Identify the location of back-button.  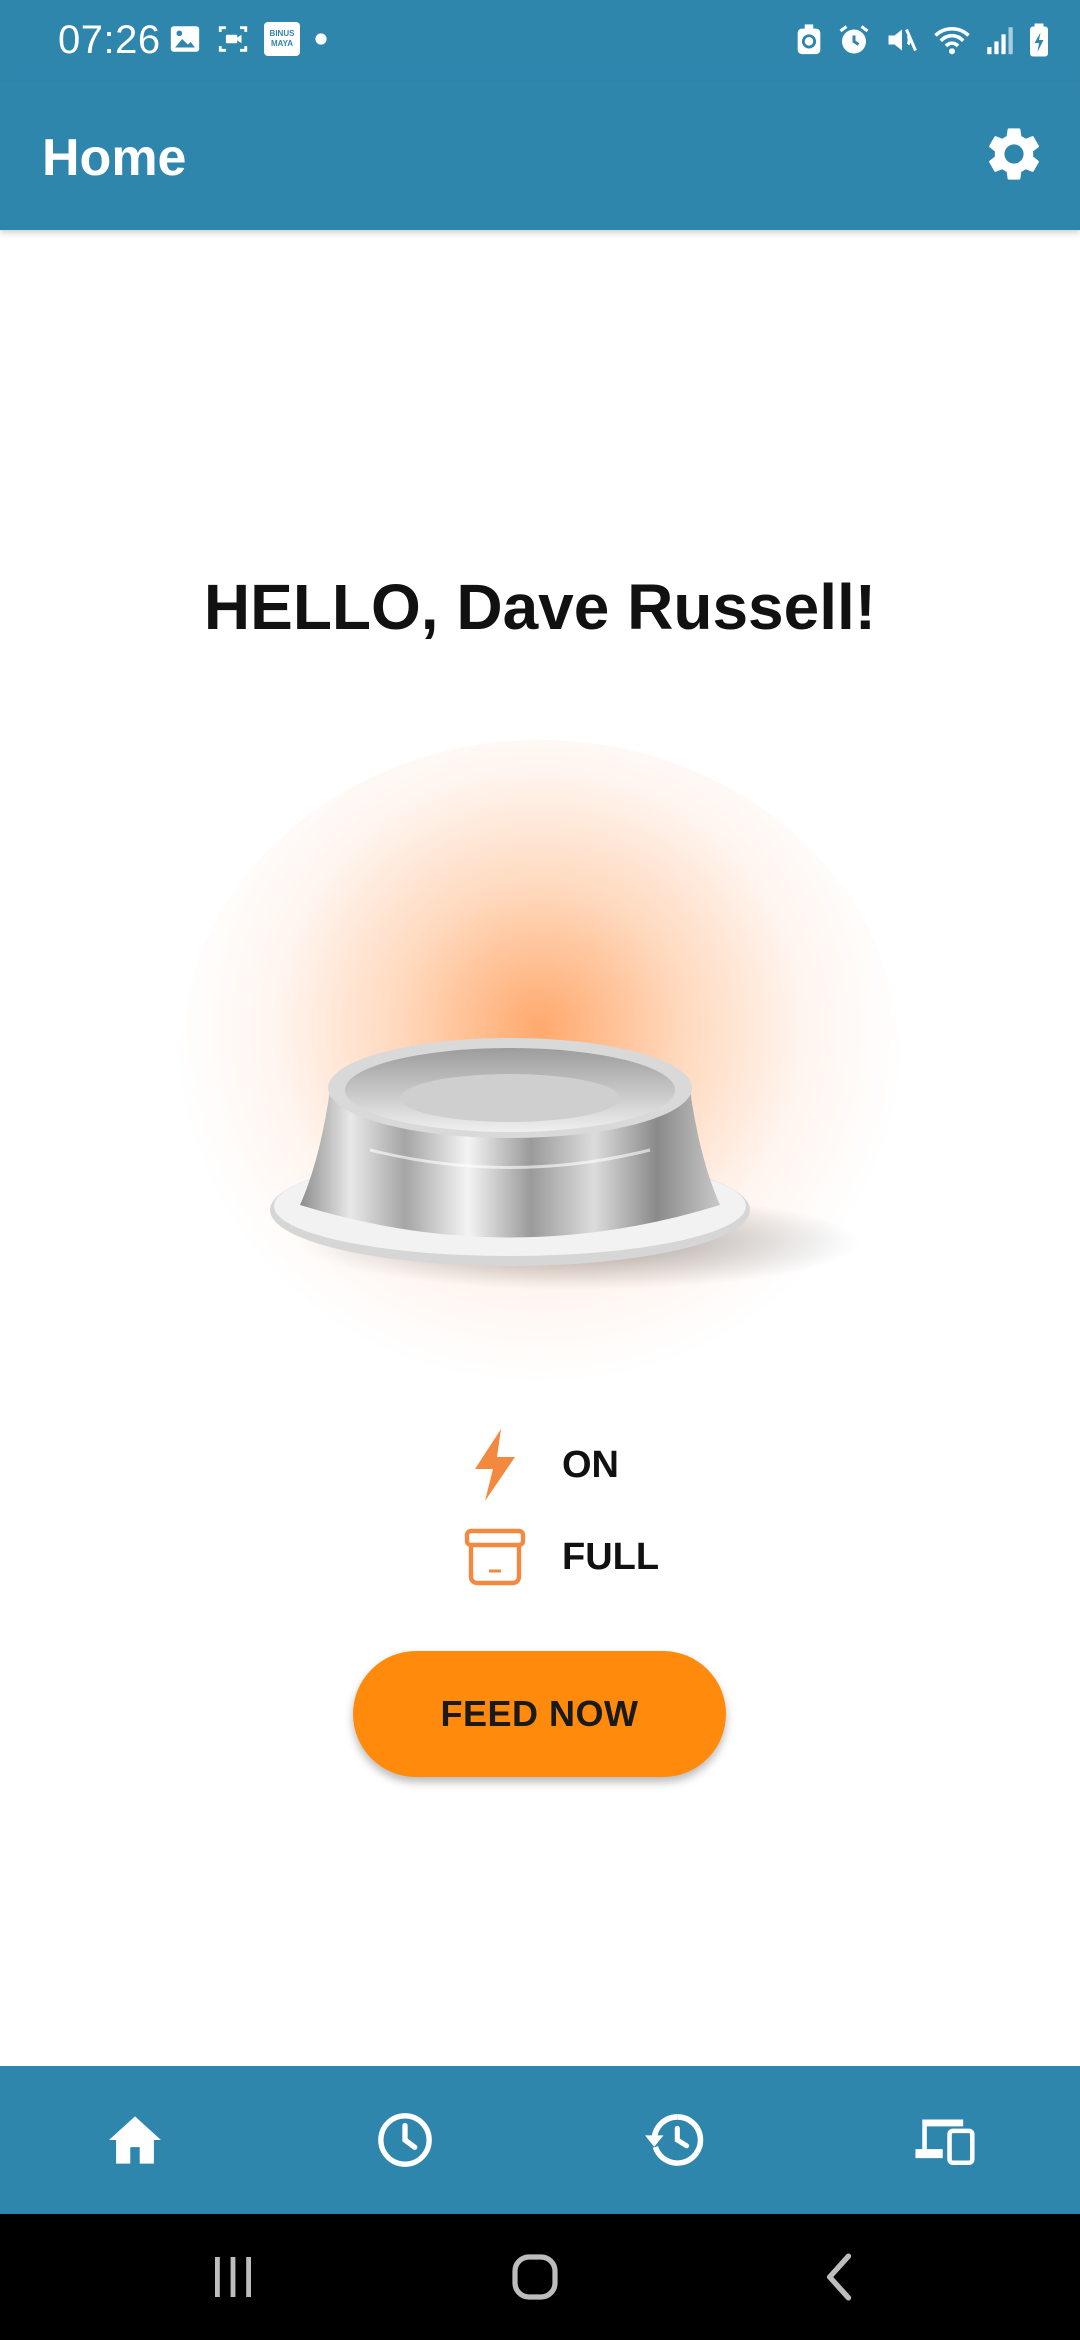
(838, 2277).